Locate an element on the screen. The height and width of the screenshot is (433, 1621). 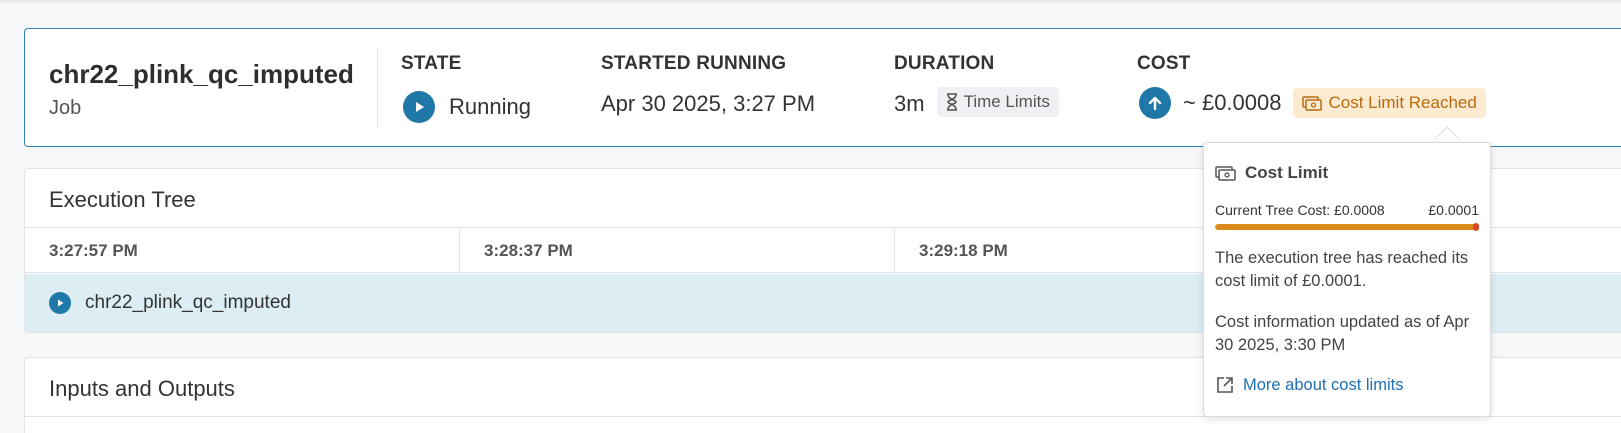
timeline-tick: 3:27:57 PM is located at coordinates (242, 250).